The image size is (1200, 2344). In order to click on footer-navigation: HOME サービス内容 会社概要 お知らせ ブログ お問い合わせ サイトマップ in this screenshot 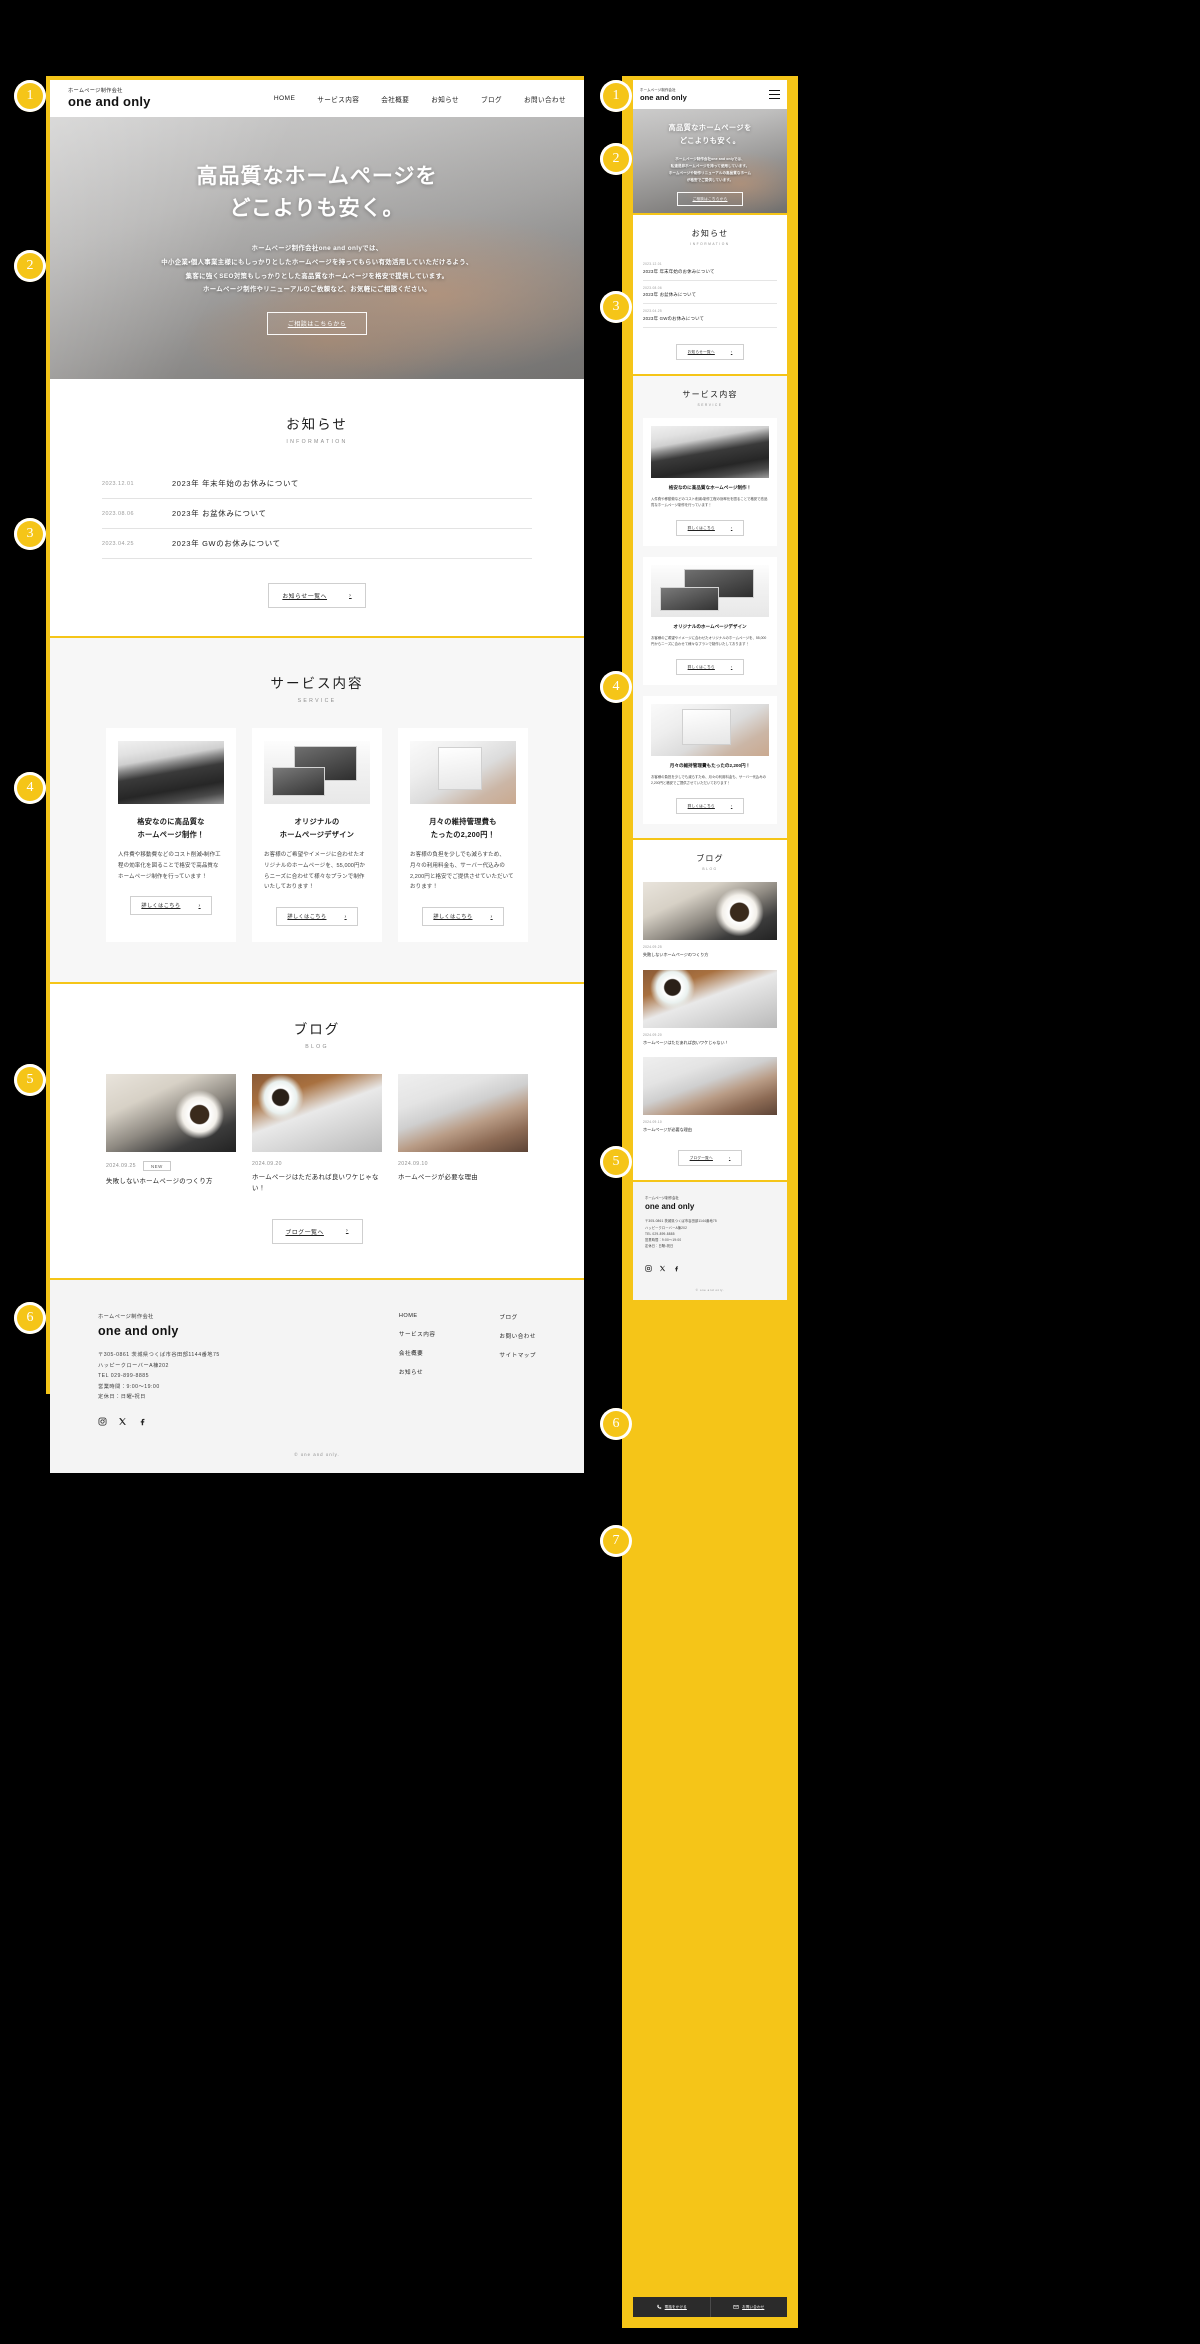, I will do `click(467, 1369)`.